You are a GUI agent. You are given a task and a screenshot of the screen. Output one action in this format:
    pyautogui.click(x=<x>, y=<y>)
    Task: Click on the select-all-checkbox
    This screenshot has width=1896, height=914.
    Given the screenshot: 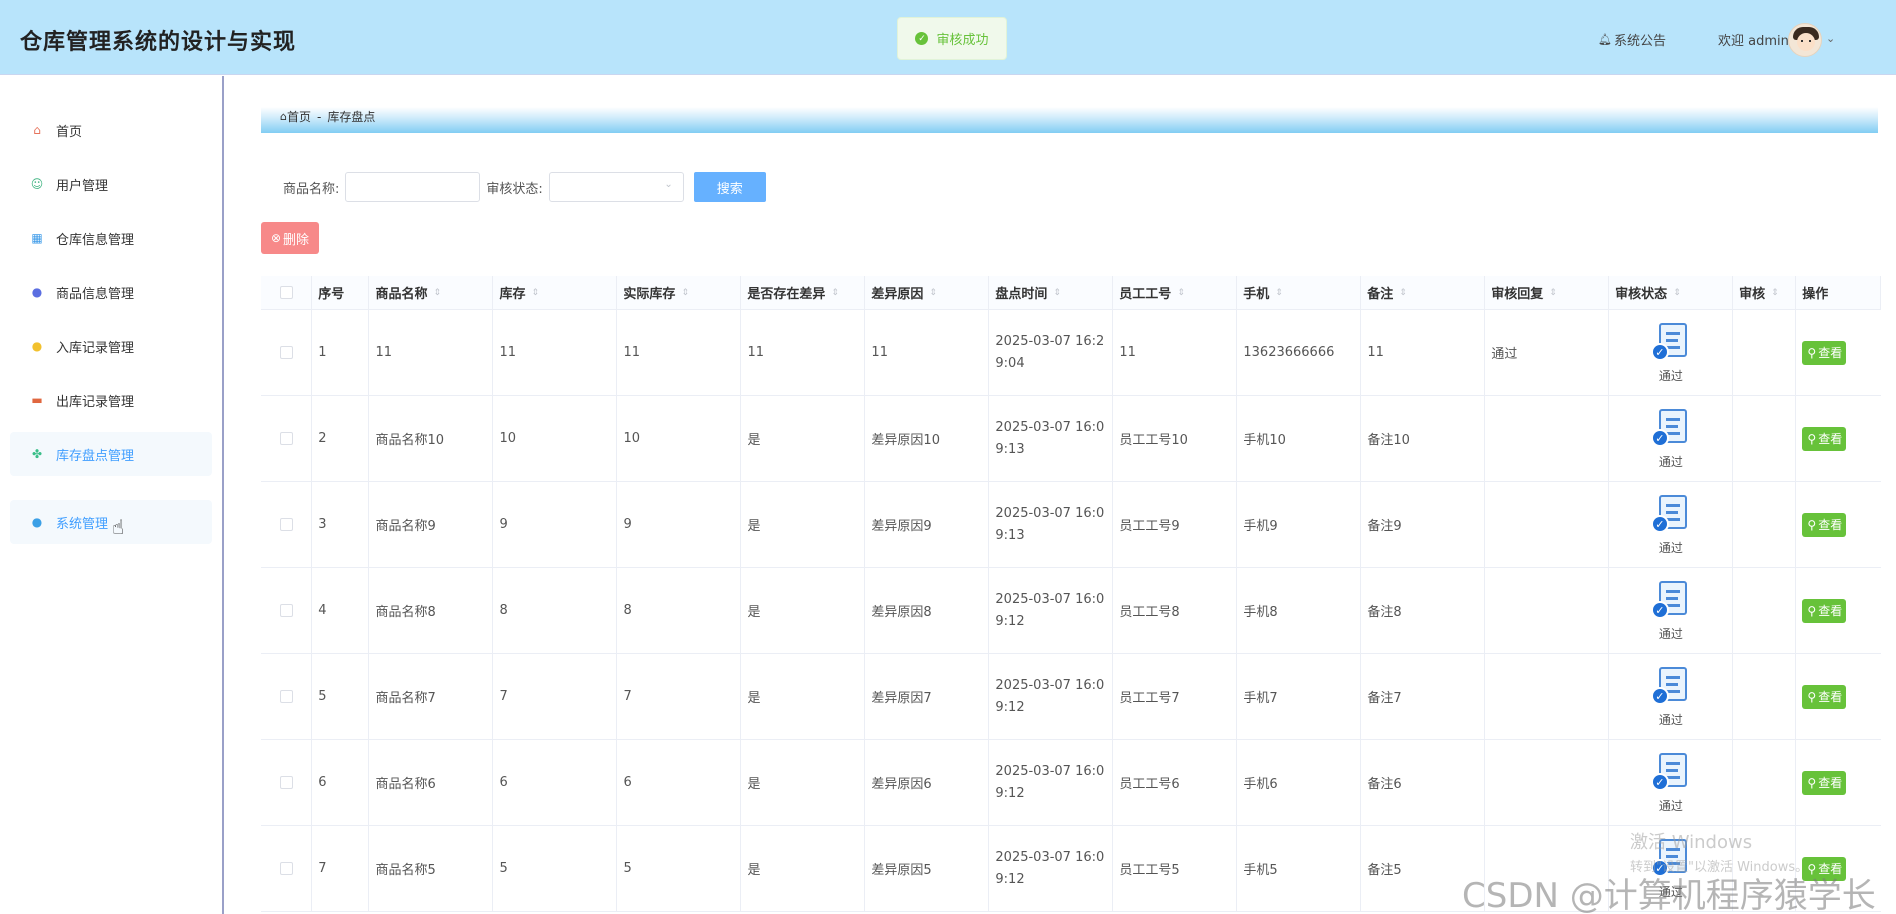 What is the action you would take?
    pyautogui.click(x=286, y=292)
    